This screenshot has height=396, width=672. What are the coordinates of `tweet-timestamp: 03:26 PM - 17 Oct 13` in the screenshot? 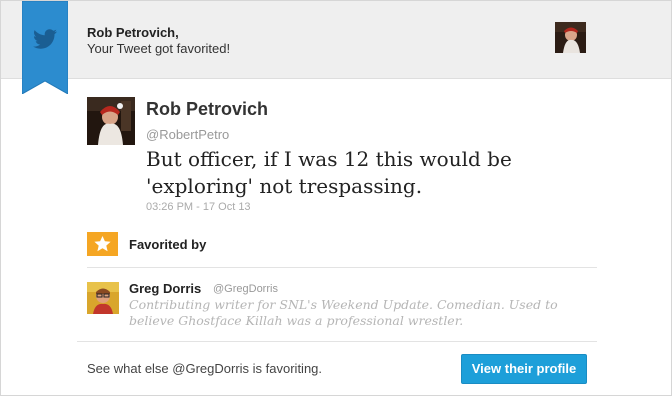 It's located at (198, 207).